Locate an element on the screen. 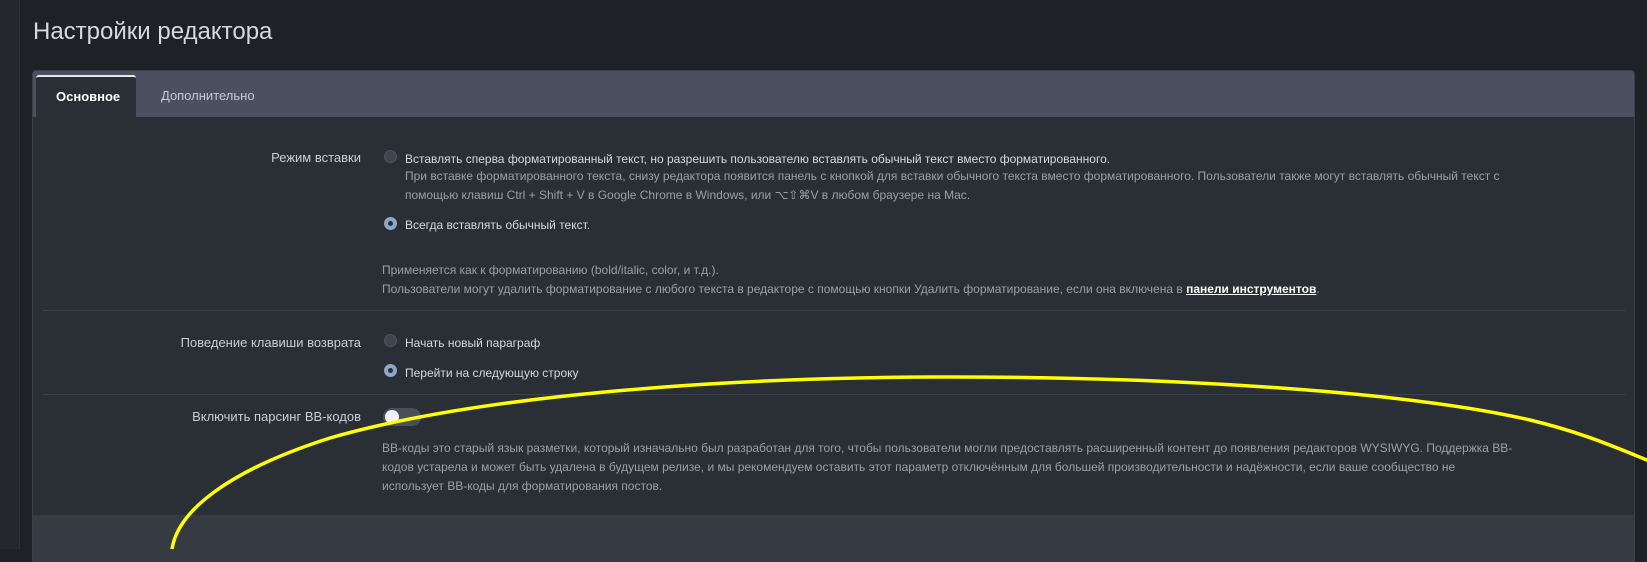 The width and height of the screenshot is (1647, 562). toolbar-link: панели инструментов is located at coordinates (1251, 289).